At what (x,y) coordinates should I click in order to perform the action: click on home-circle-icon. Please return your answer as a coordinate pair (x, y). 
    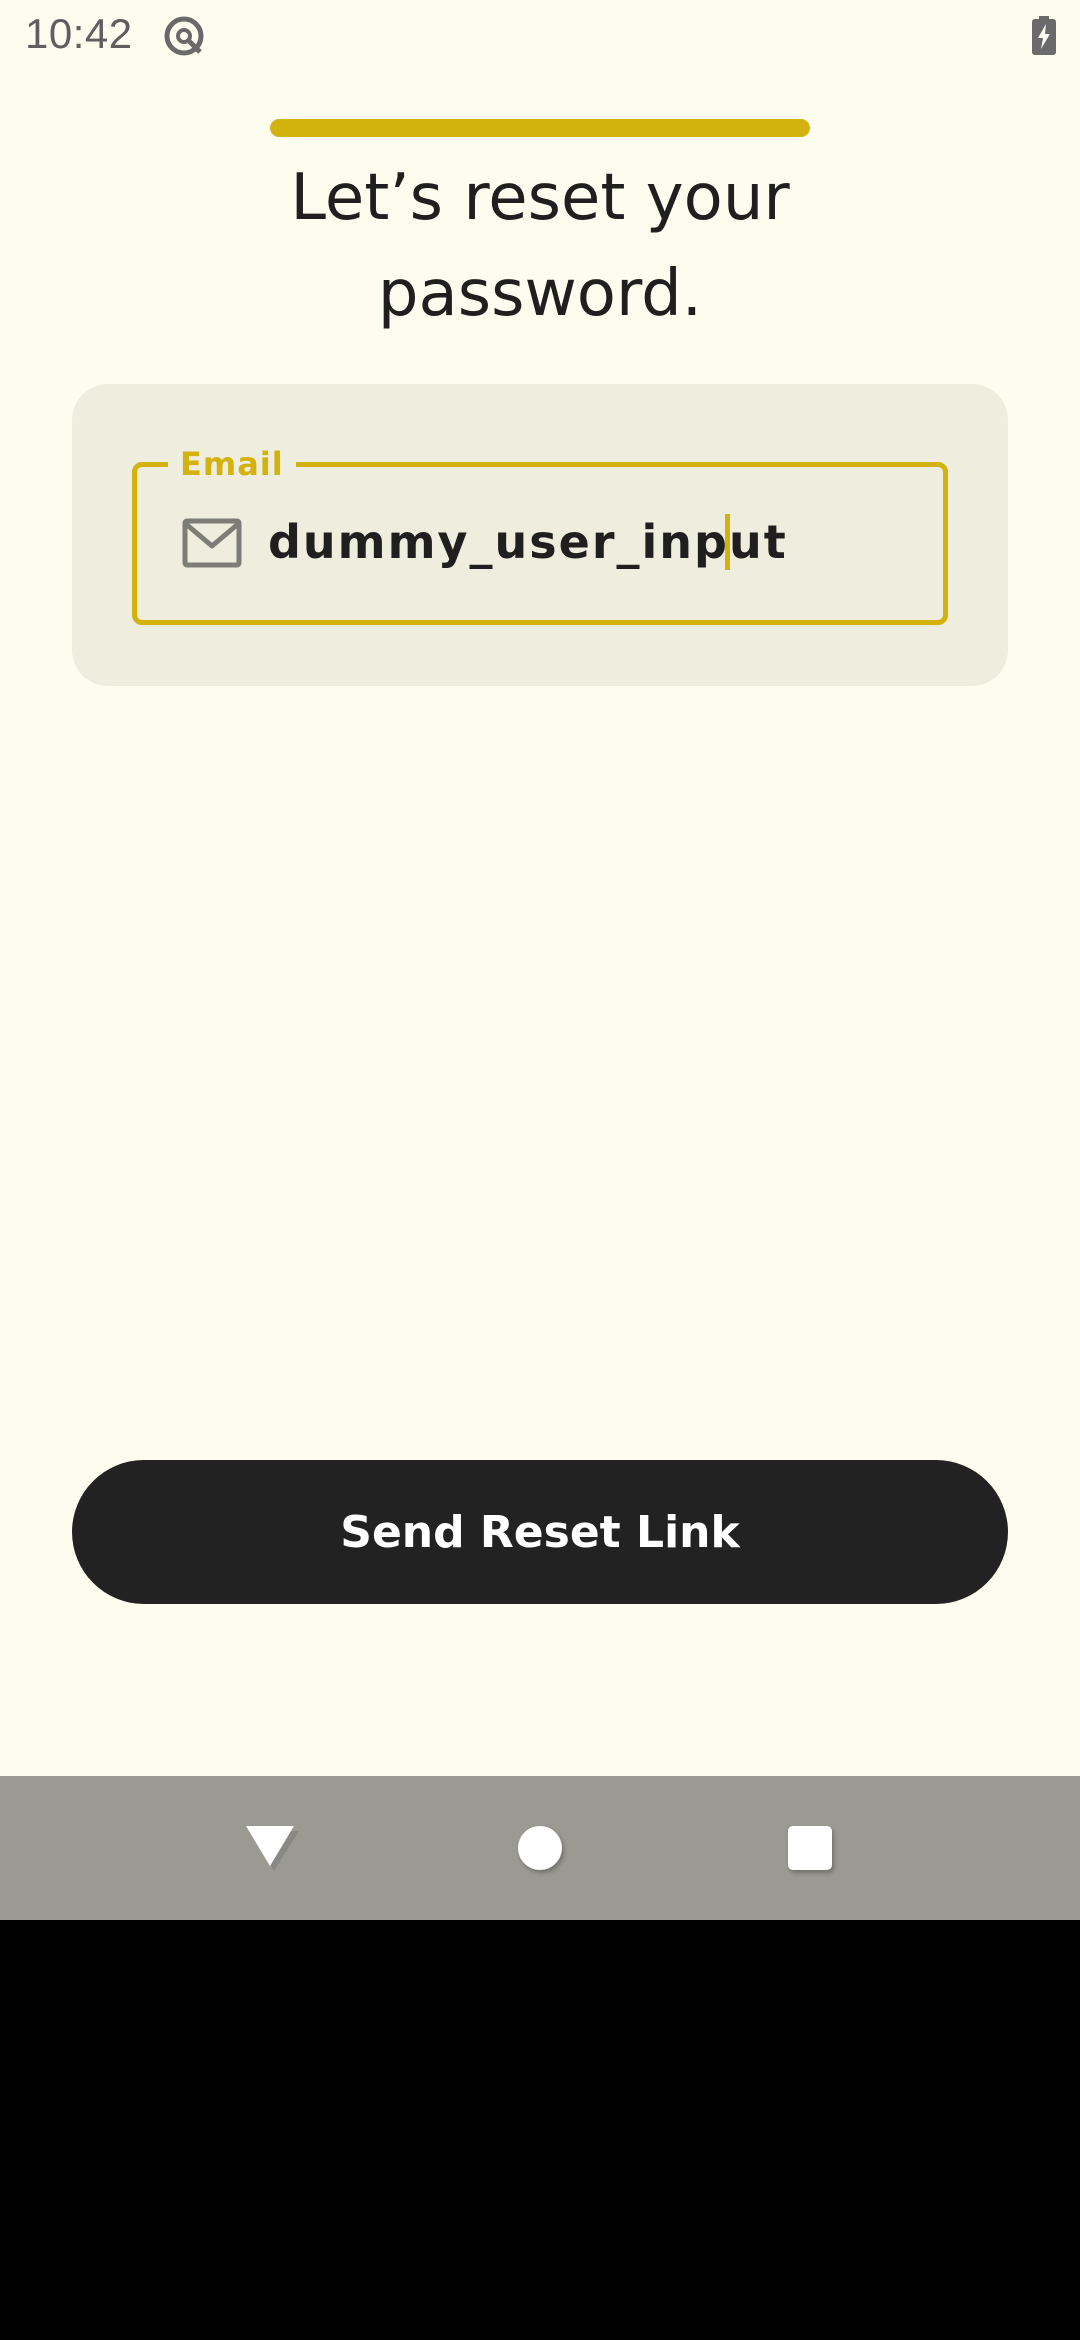
    Looking at the image, I should click on (540, 1848).